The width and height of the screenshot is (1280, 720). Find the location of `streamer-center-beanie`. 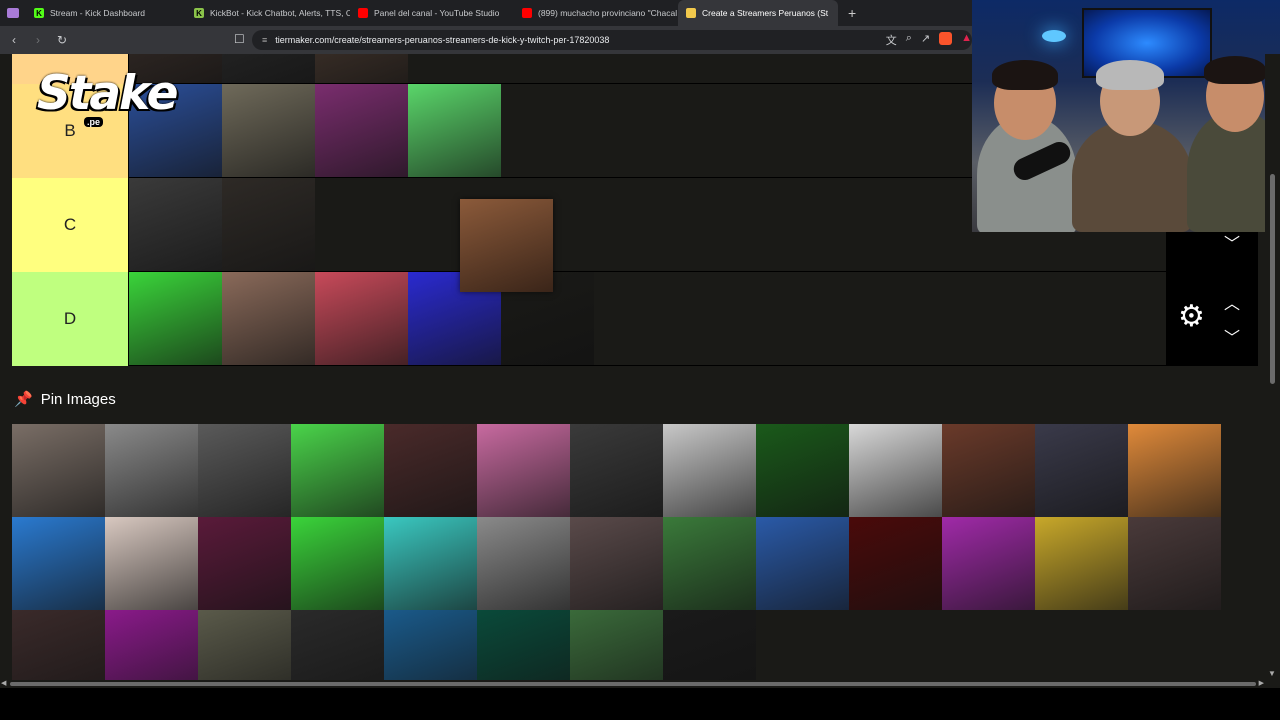

streamer-center-beanie is located at coordinates (1130, 75).